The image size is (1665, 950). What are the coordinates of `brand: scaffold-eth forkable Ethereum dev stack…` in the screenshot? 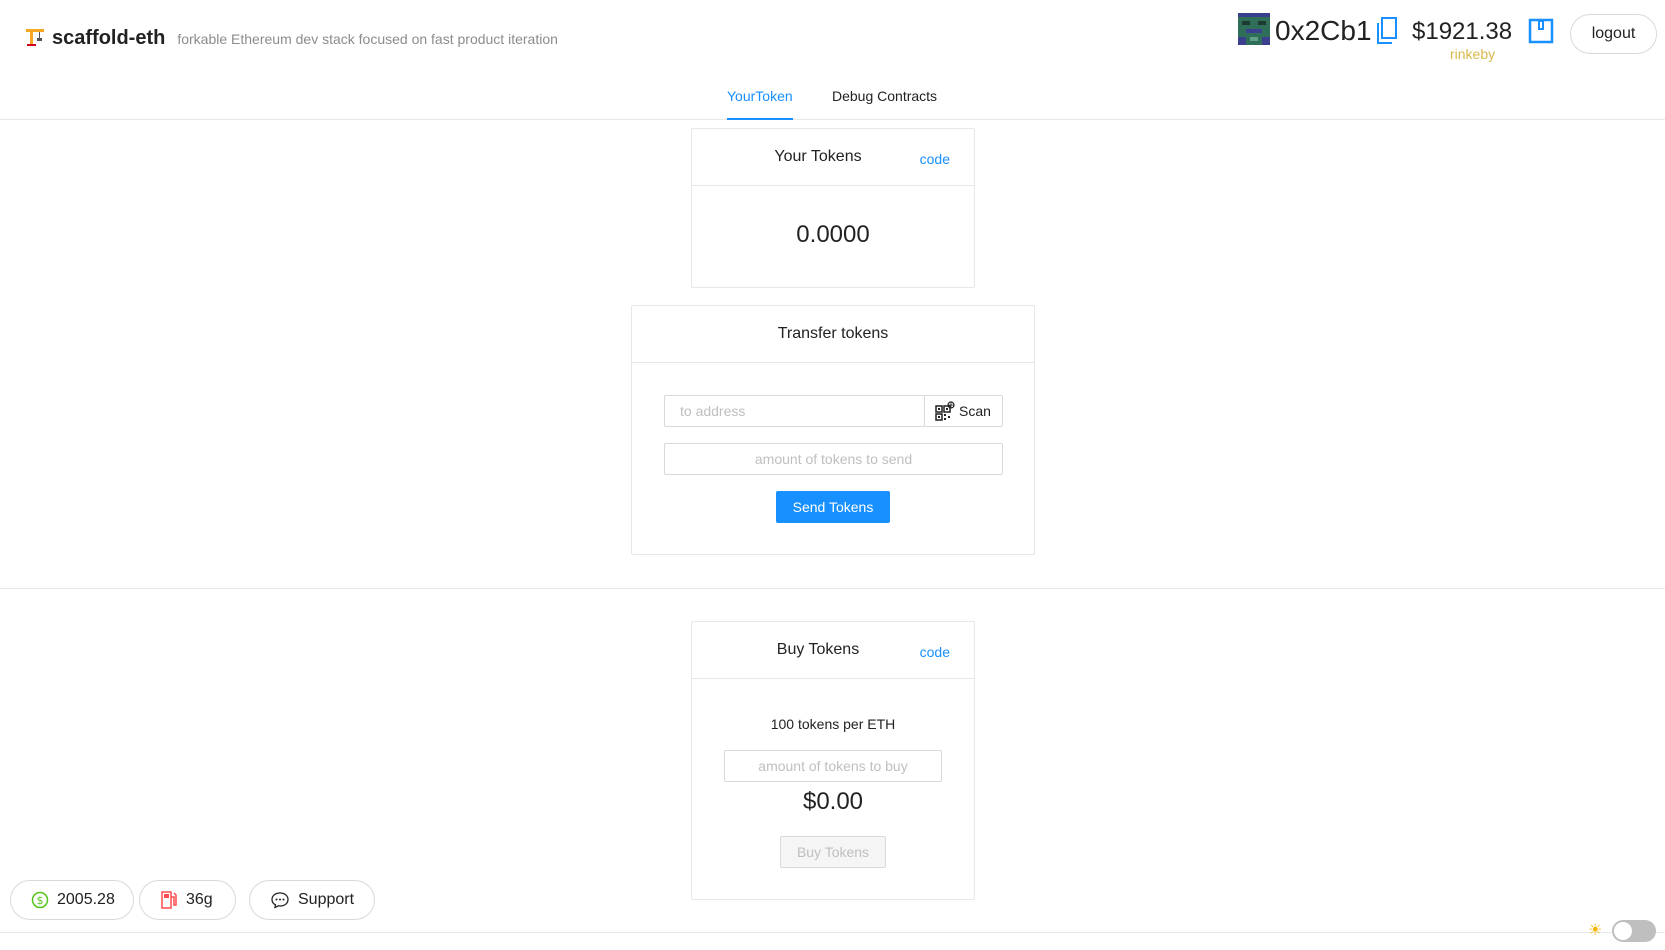 It's located at (291, 36).